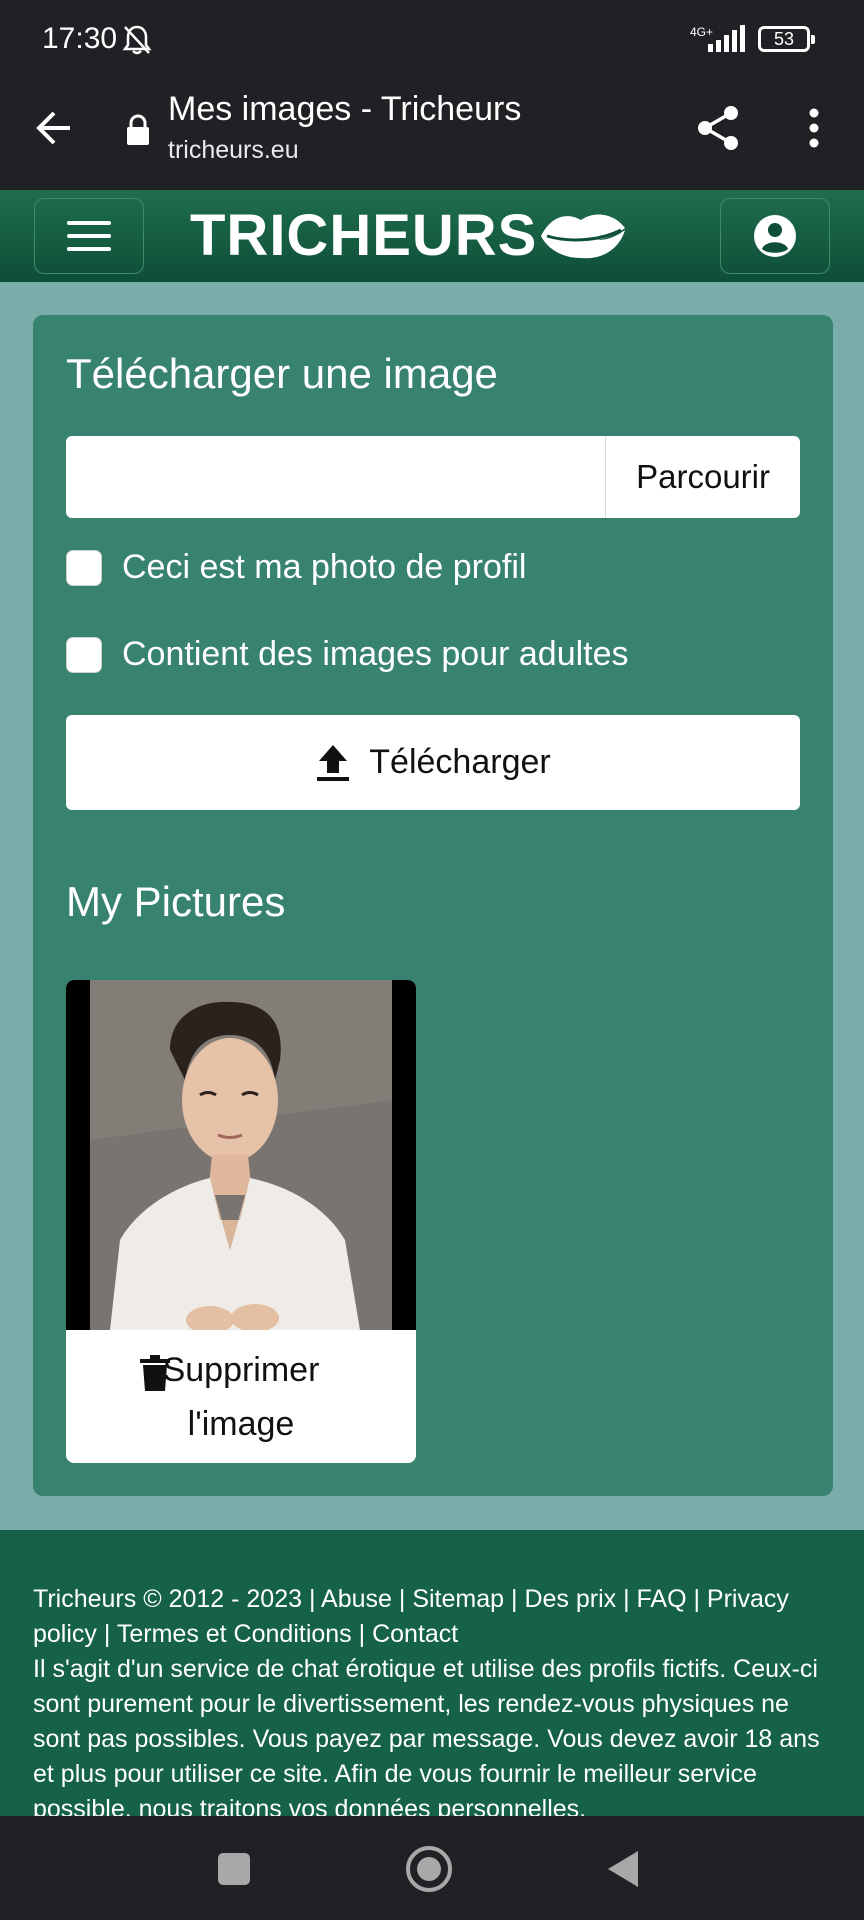 This screenshot has width=864, height=1920. What do you see at coordinates (324, 567) in the screenshot?
I see `profile-photo-label: Ceci est ma photo de profil` at bounding box center [324, 567].